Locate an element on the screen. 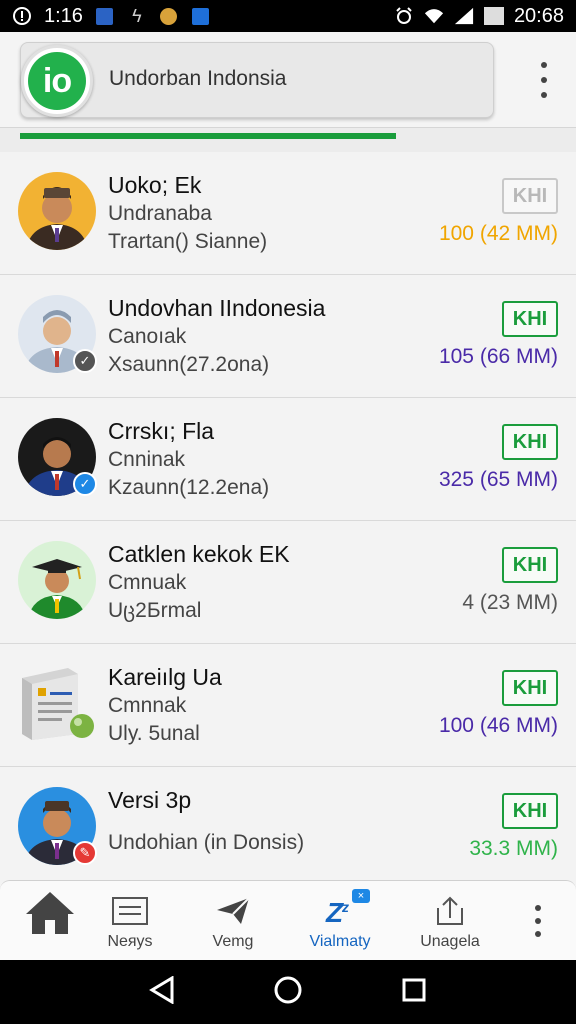 Image resolution: width=576 pixels, height=1024 pixels. item-text: Kareiılg Ua Cmnnak Uly. 5unal is located at coordinates (165, 705).